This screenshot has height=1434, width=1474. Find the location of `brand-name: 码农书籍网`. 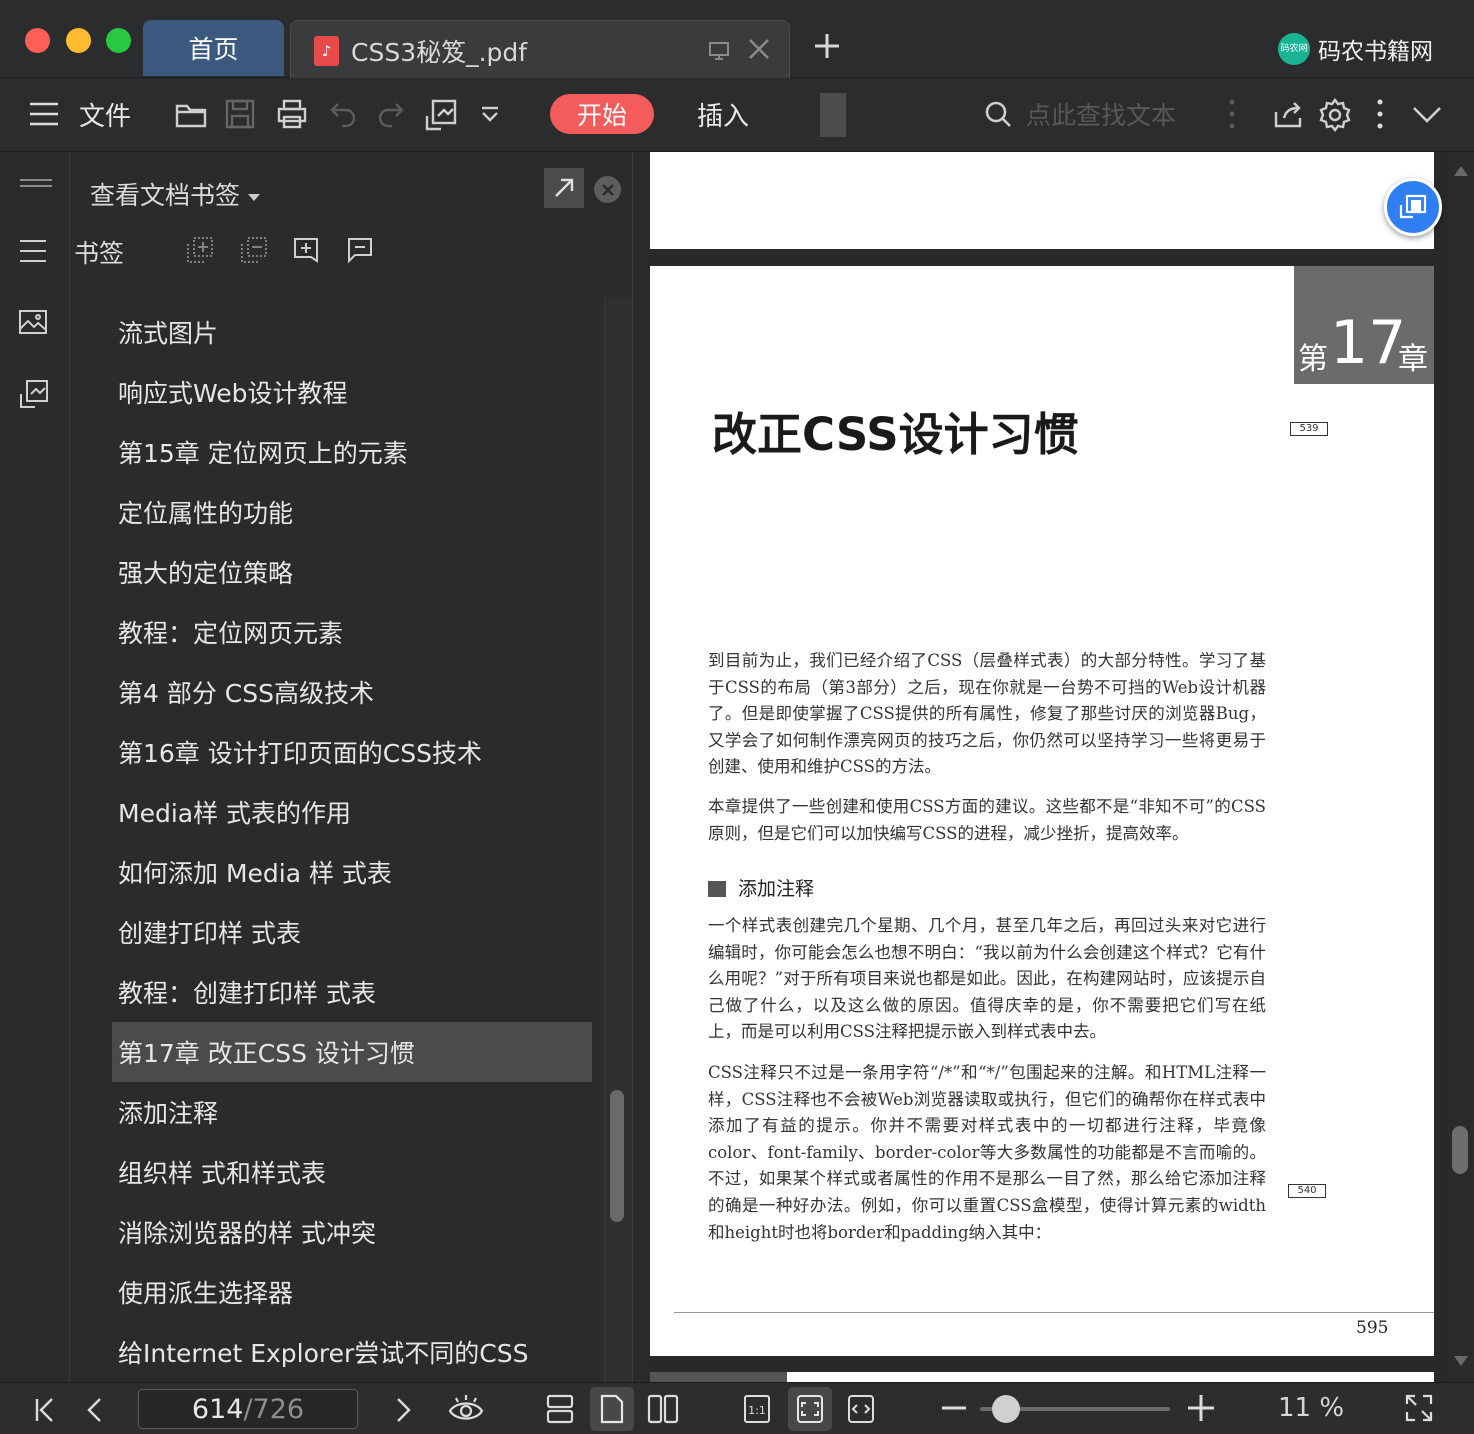

brand-name: 码农书籍网 is located at coordinates (1375, 52).